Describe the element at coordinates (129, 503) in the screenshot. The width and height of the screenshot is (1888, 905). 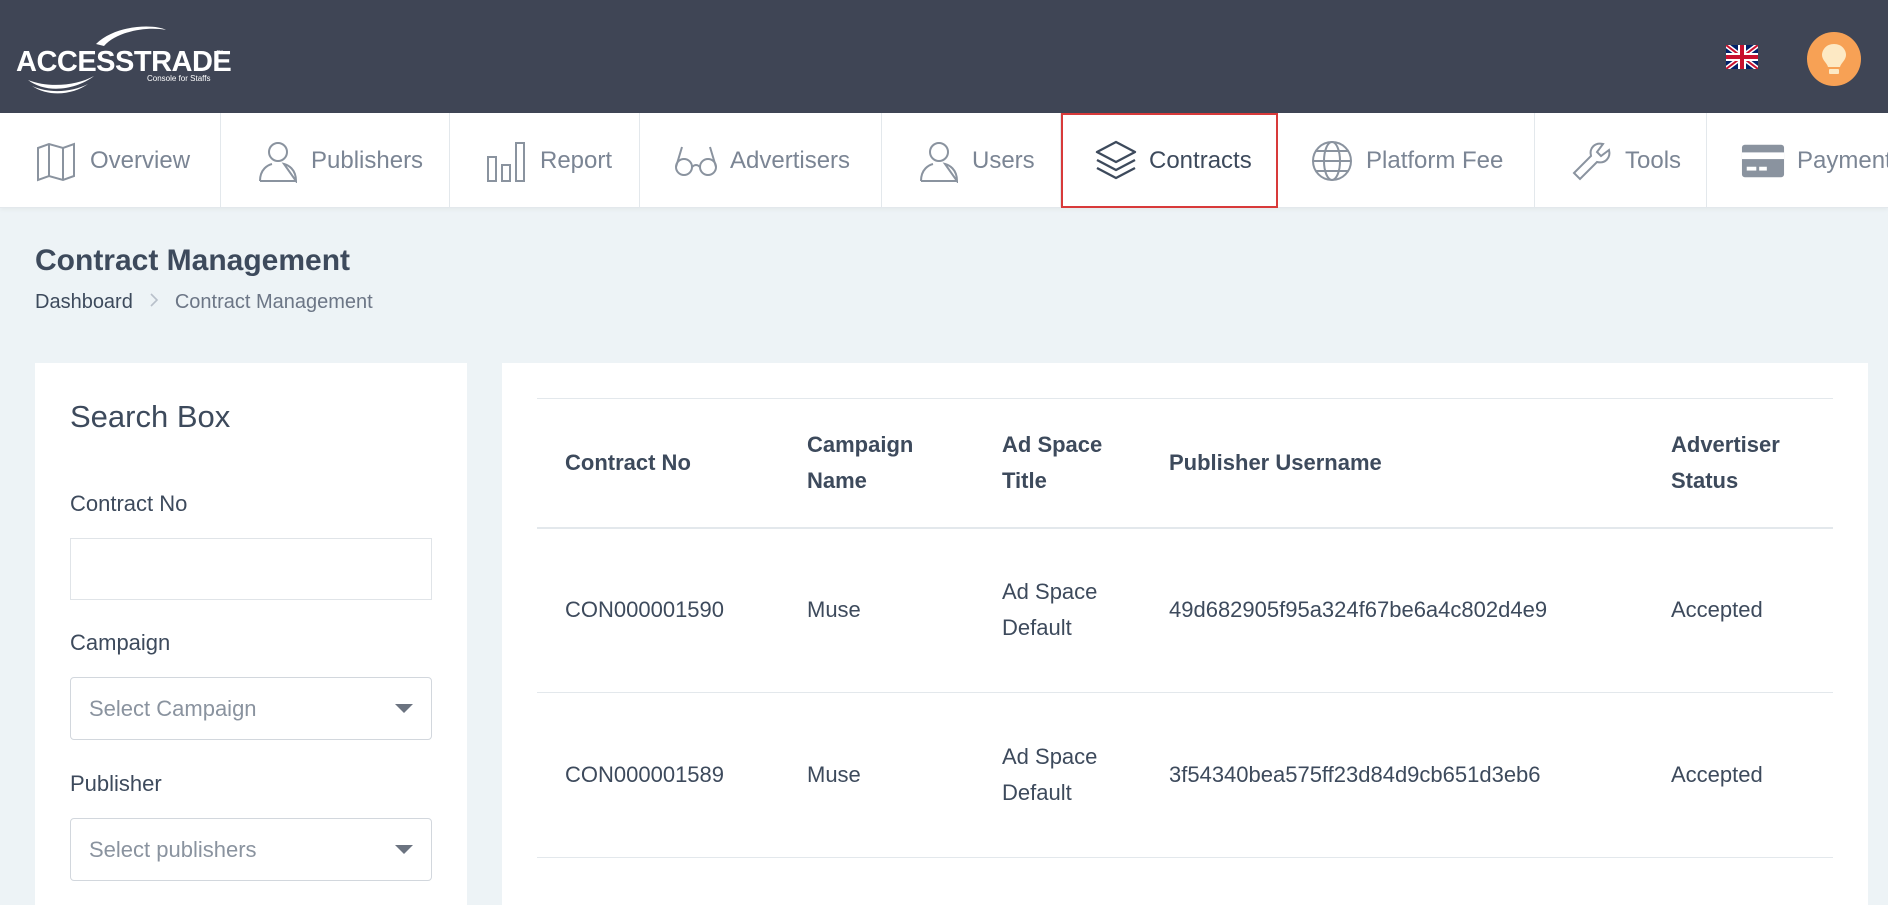
I see `contract-no-label: Contract No` at that location.